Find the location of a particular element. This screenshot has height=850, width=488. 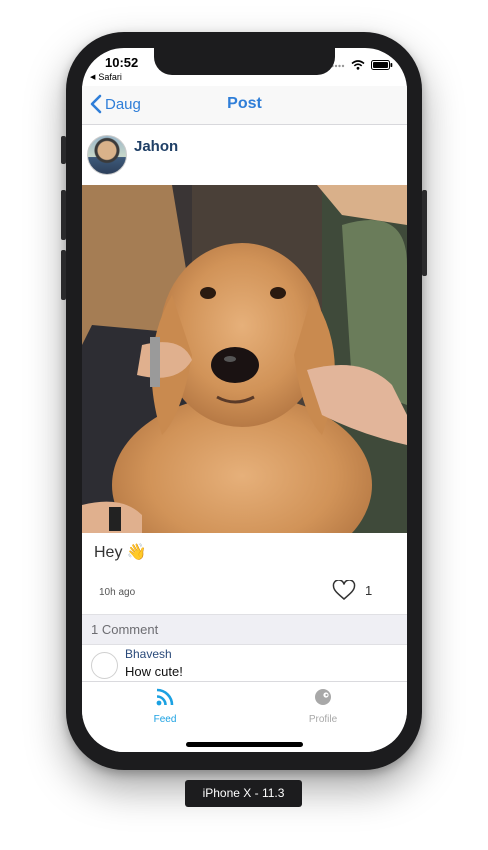

rss-icon is located at coordinates (165, 697).